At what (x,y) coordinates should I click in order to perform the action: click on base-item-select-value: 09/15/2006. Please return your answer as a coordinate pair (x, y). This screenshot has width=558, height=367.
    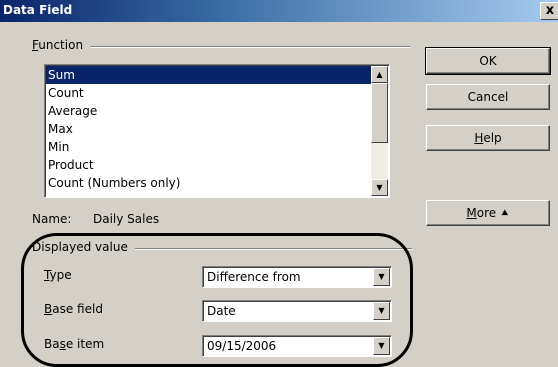
    Looking at the image, I should click on (242, 346).